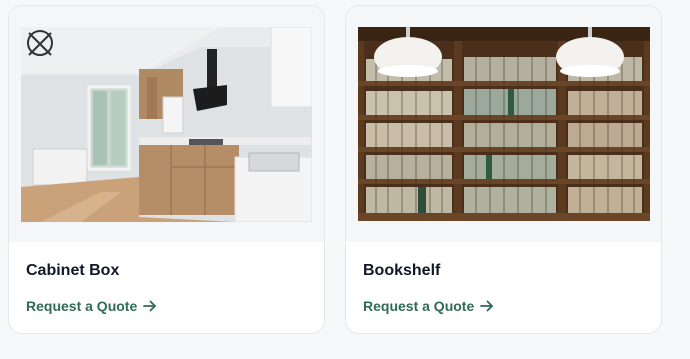 This screenshot has width=690, height=359. Describe the element at coordinates (73, 270) in the screenshot. I see `card-title: Cabinet Box` at that location.